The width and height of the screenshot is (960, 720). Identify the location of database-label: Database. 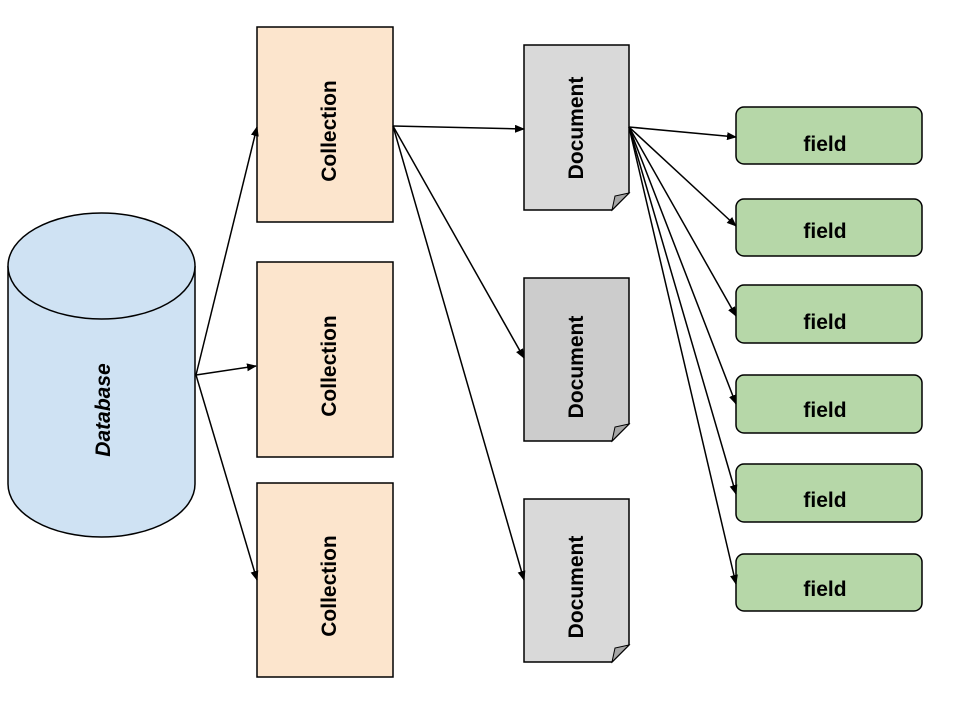
(103, 410).